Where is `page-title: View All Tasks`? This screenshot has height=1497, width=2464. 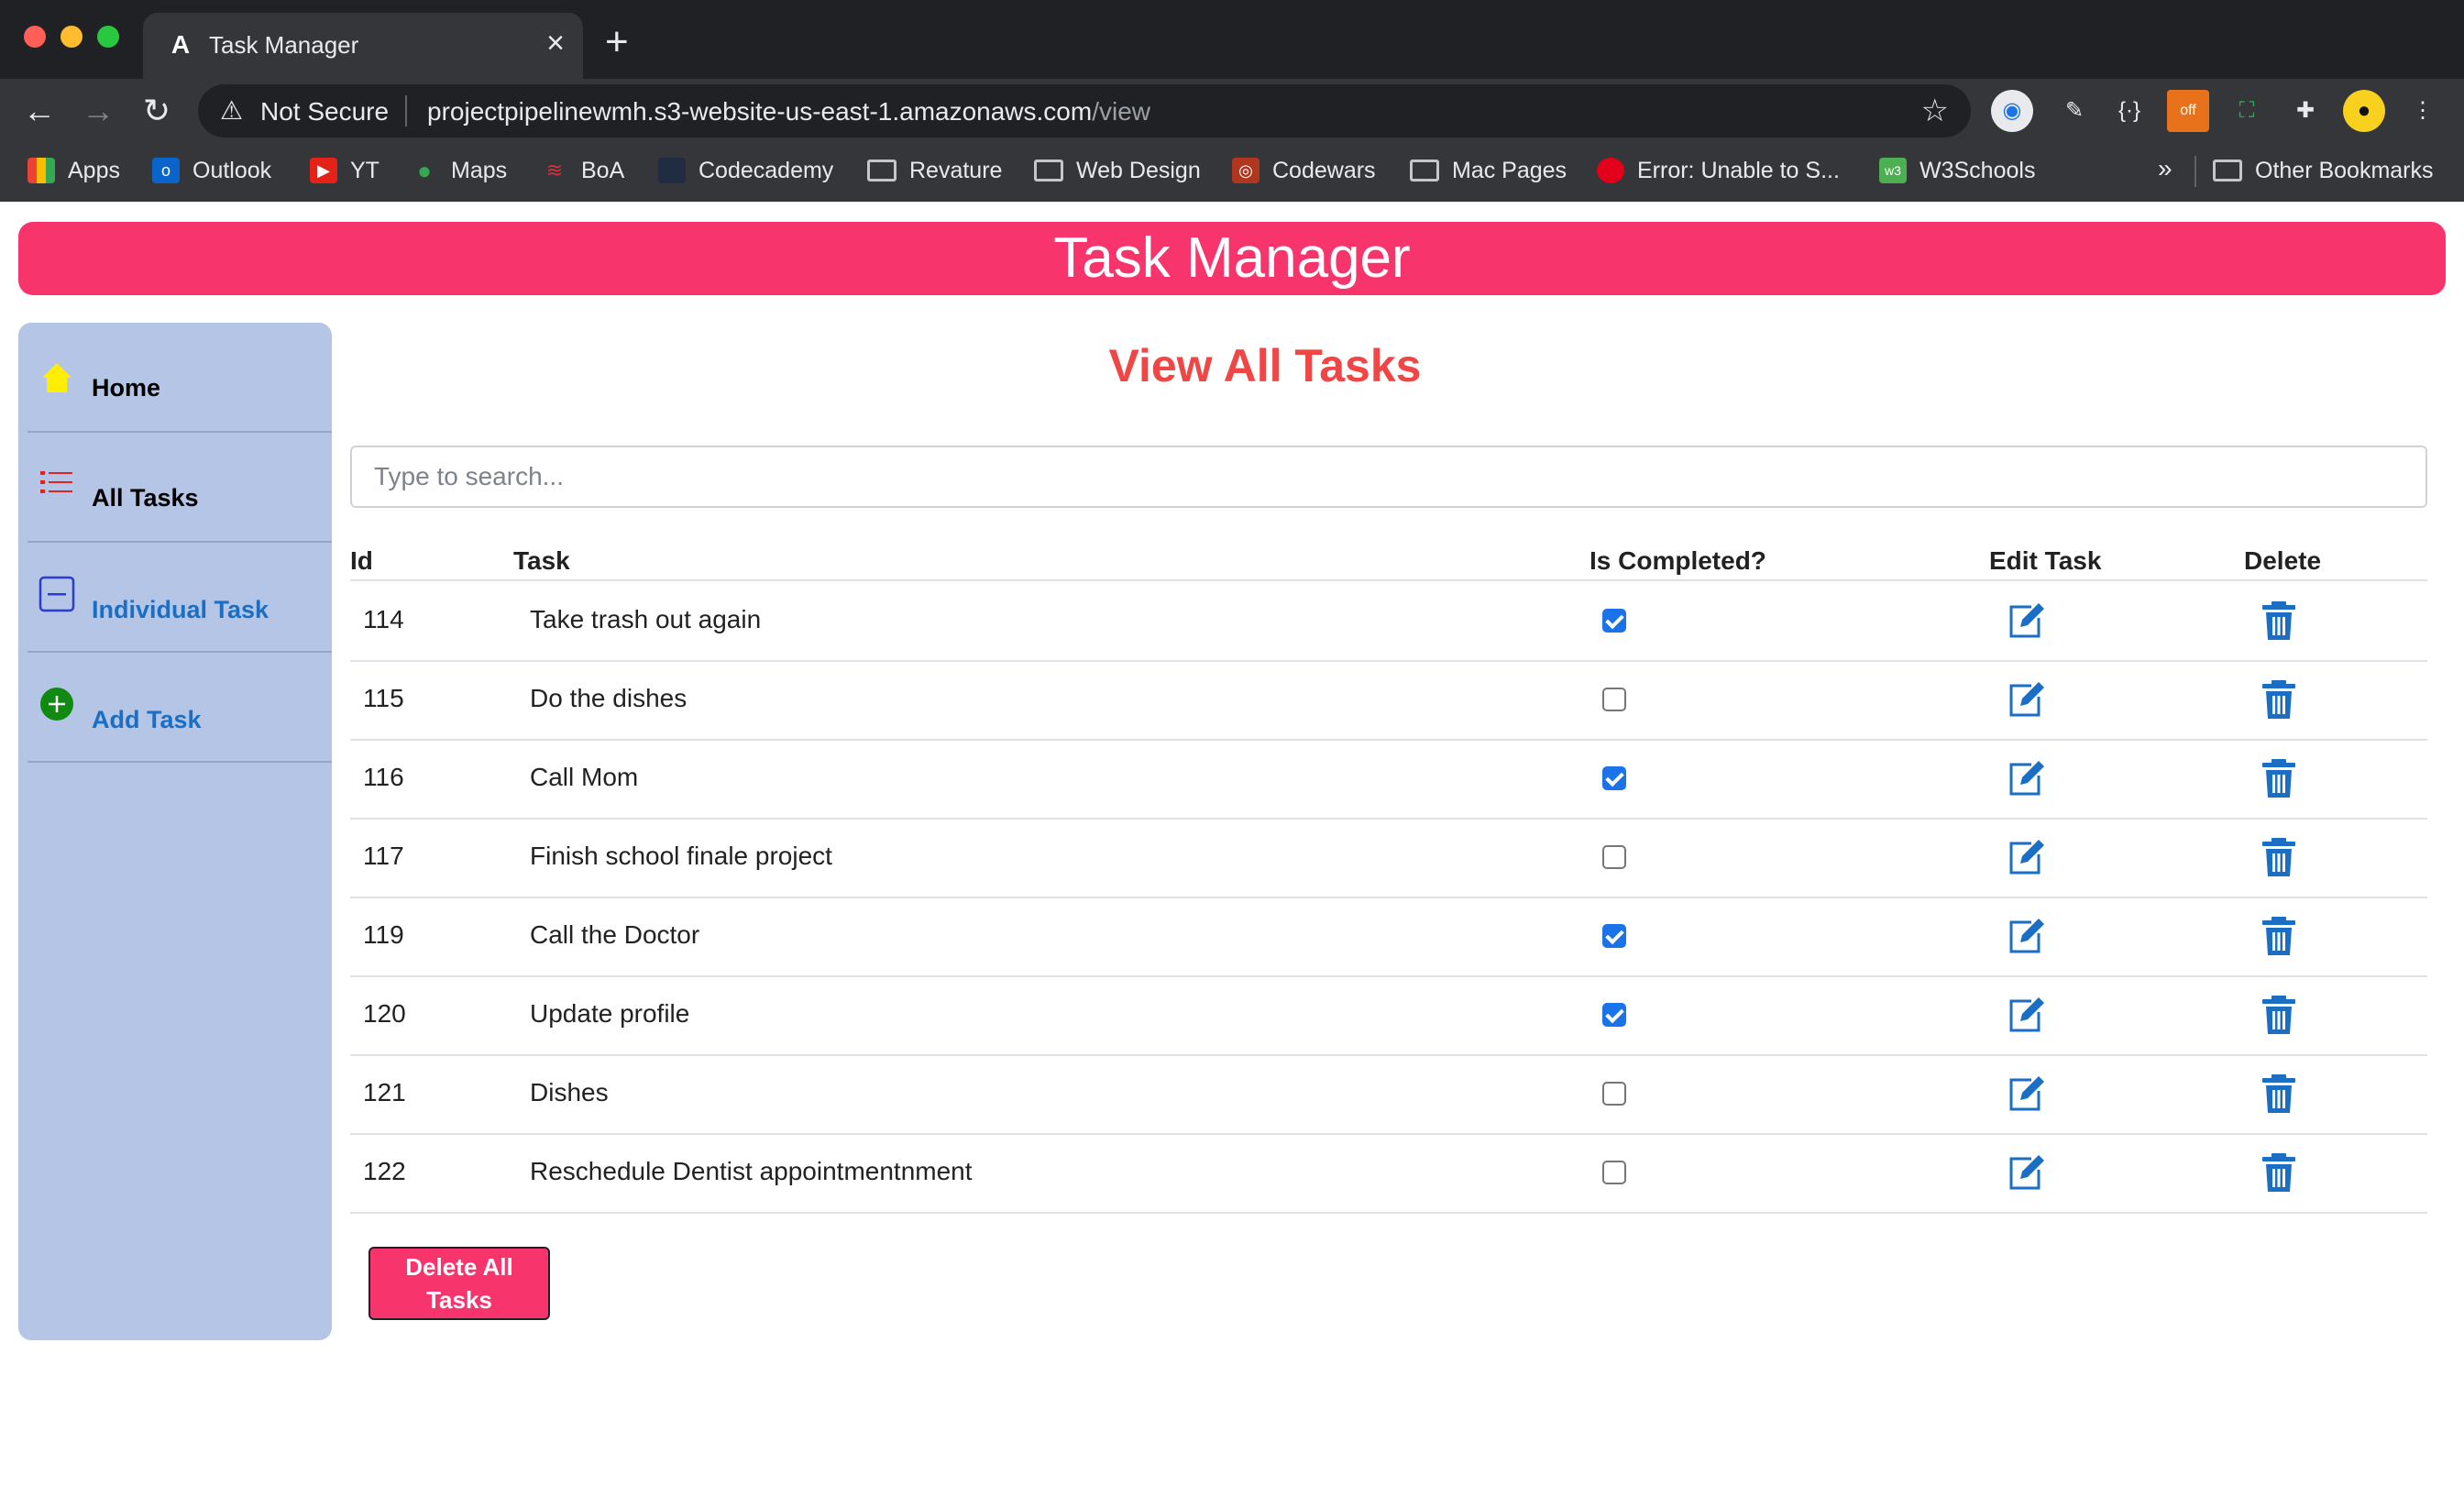
page-title: View All Tasks is located at coordinates (1265, 365).